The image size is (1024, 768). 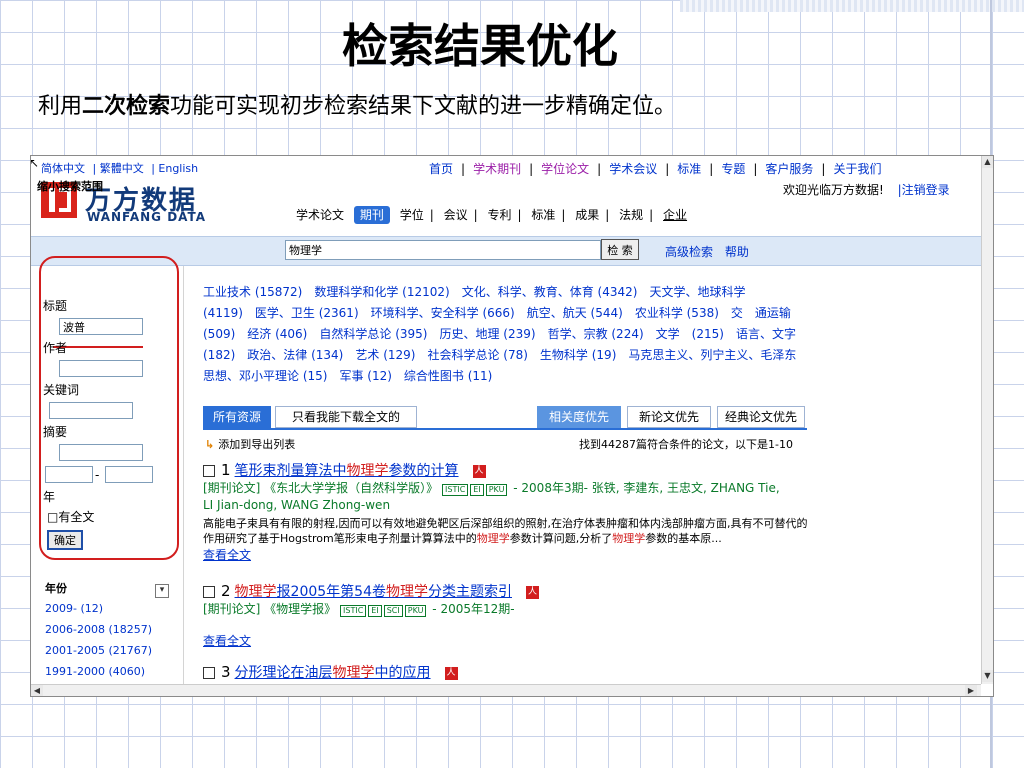 What do you see at coordinates (269, 609) in the screenshot?
I see `meta-source: [期刊论文] 《物理学报》` at bounding box center [269, 609].